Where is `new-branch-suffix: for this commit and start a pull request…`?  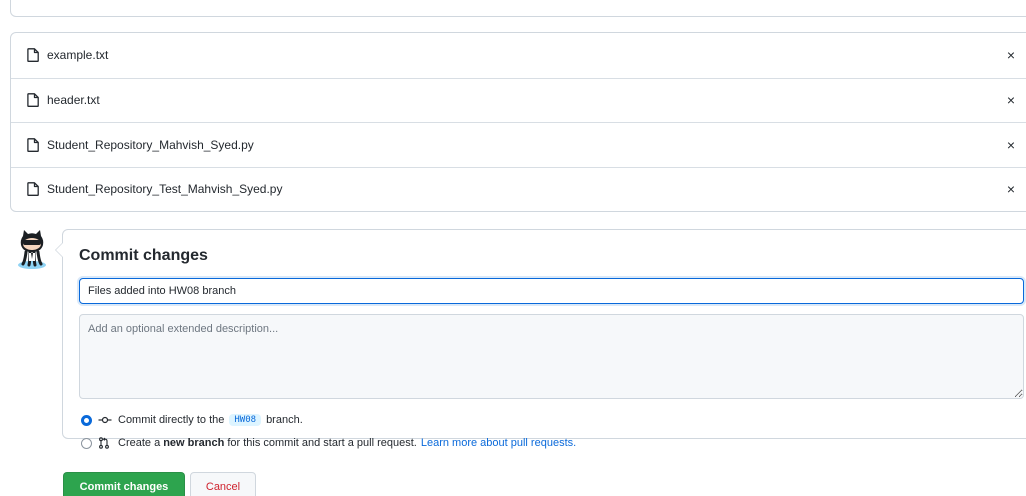
new-branch-suffix: for this commit and start a pull request… is located at coordinates (322, 443).